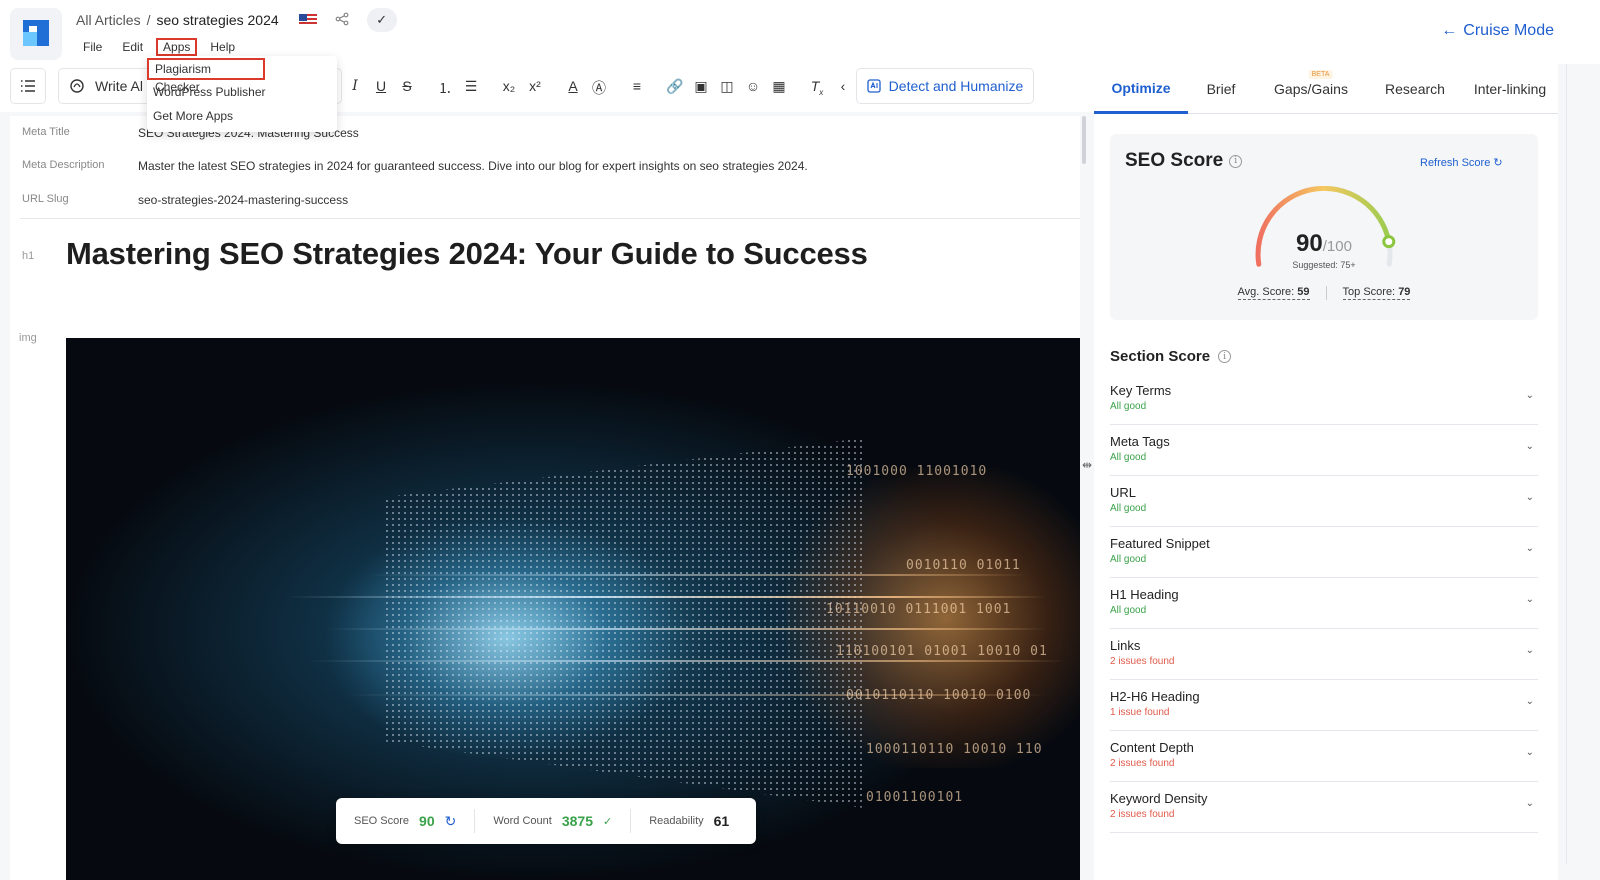  What do you see at coordinates (1324, 603) in the screenshot?
I see `section-row: H1 Heading All good ⌄` at bounding box center [1324, 603].